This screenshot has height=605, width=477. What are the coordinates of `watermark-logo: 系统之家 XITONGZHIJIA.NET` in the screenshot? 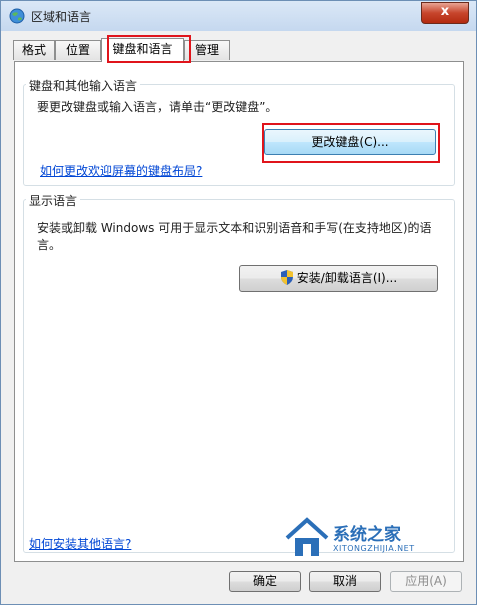 It's located at (363, 539).